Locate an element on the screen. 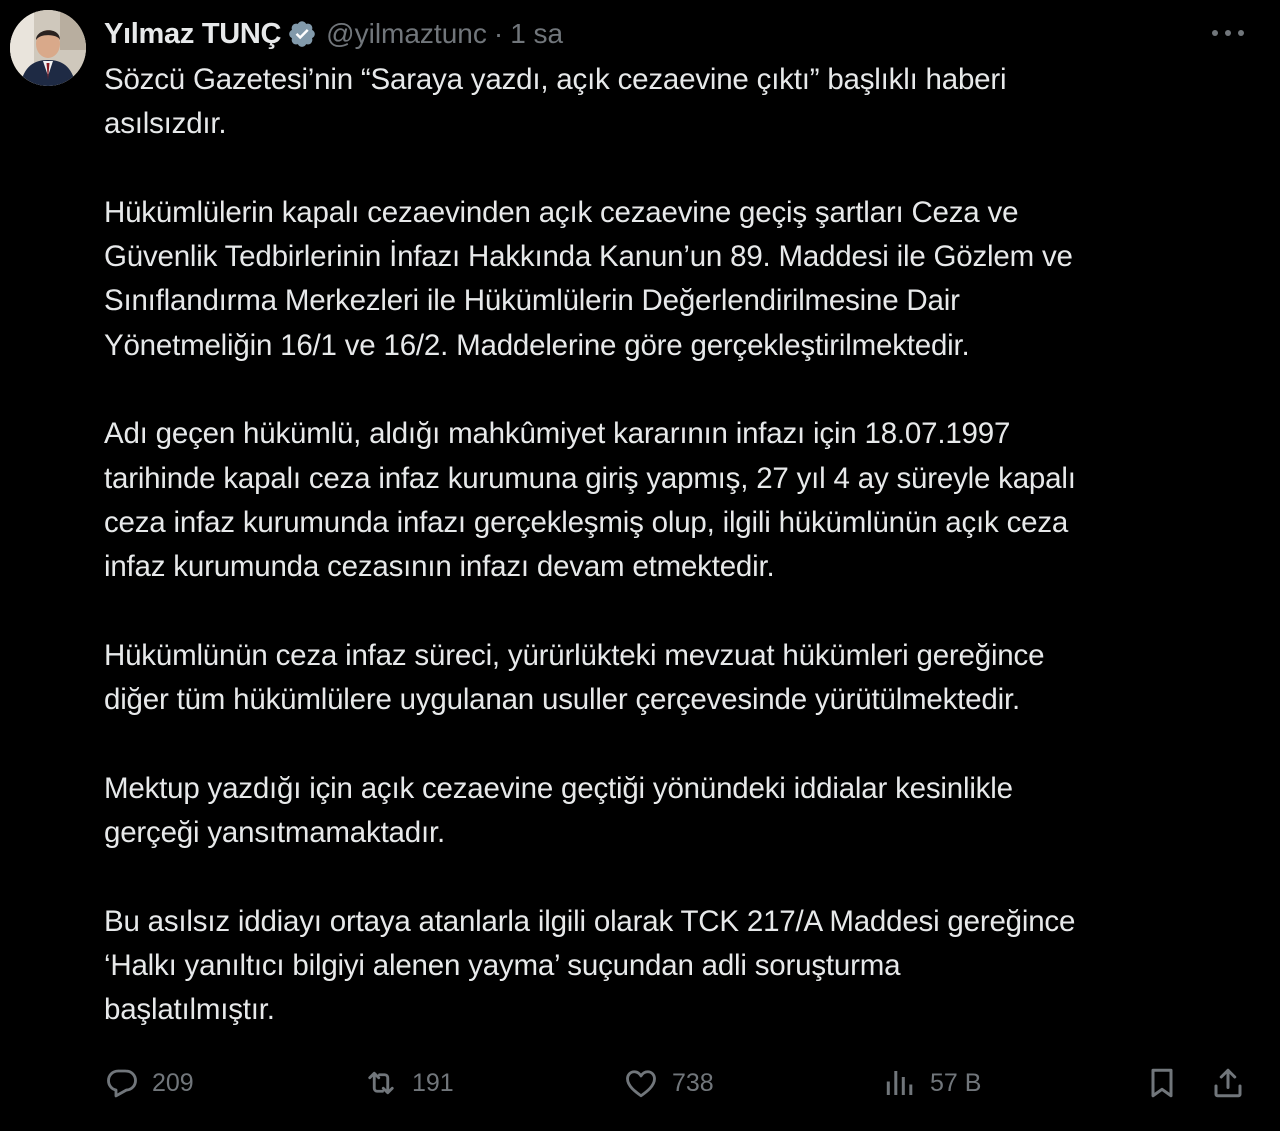 This screenshot has width=1280, height=1131. like-count: 738 is located at coordinates (693, 1082).